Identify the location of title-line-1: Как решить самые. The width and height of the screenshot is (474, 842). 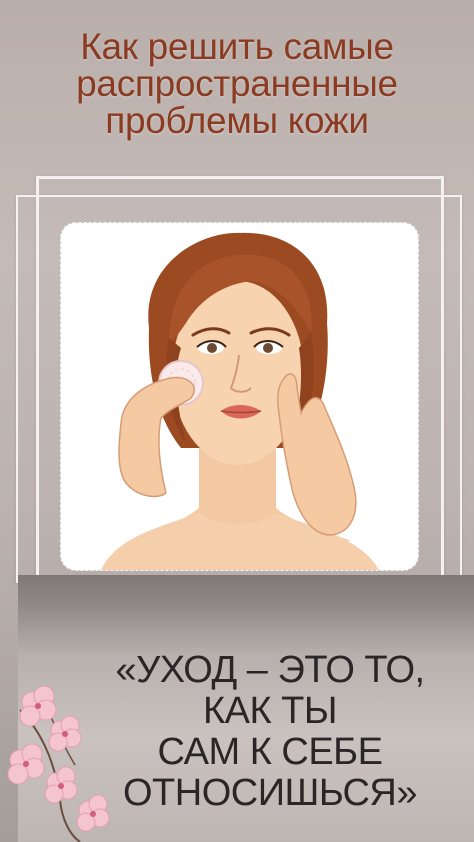
(237, 46).